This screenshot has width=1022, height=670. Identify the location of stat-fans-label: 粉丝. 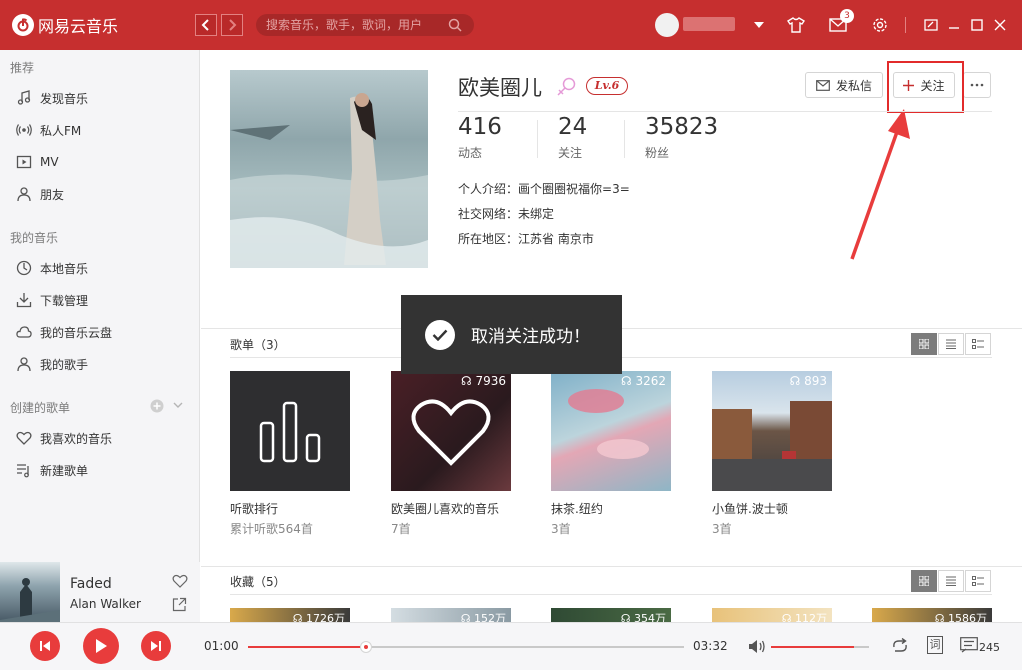
(657, 152).